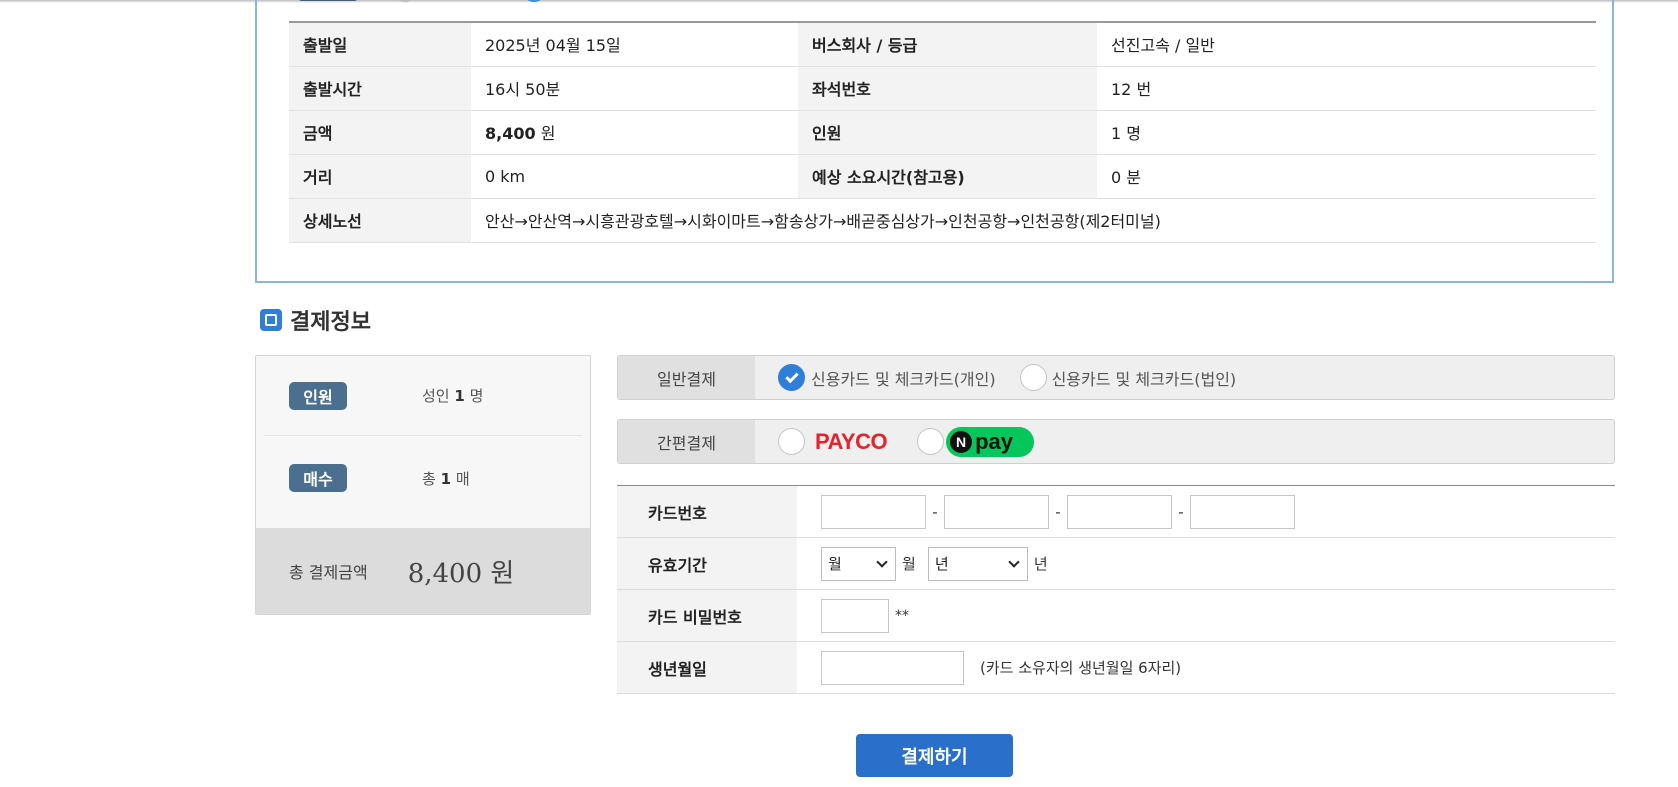 Image resolution: width=1678 pixels, height=787 pixels. What do you see at coordinates (947, 132) in the screenshot?
I see `passengers-label: 인원` at bounding box center [947, 132].